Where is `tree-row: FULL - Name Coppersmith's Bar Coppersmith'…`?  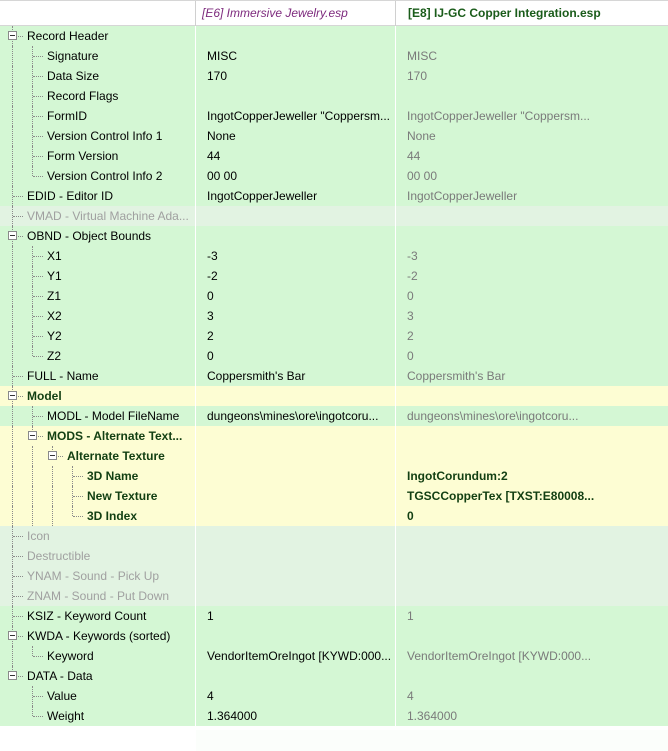 tree-row: FULL - Name Coppersmith's Bar Coppersmith'… is located at coordinates (334, 376).